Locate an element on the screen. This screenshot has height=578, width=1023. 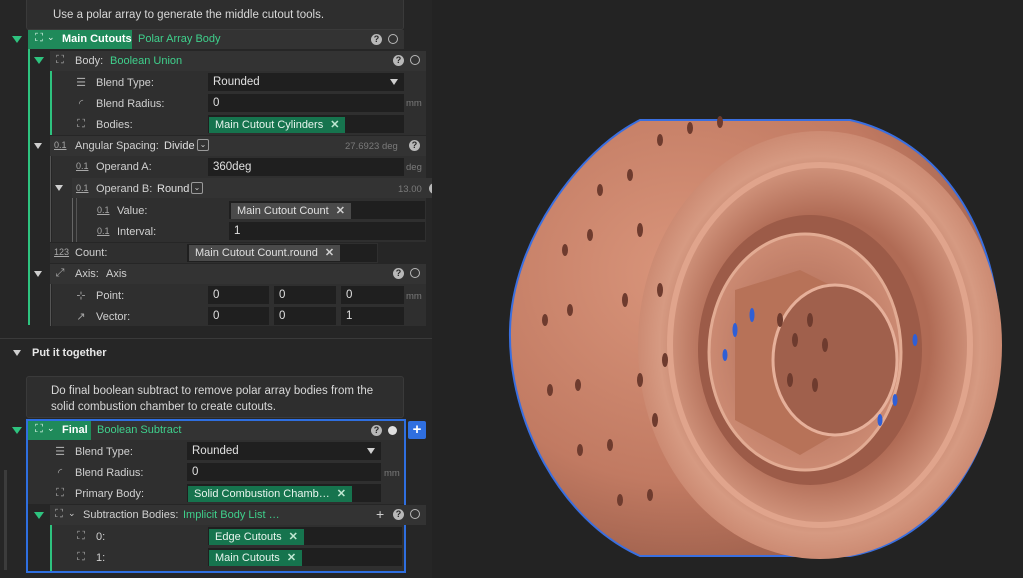
body-header is located at coordinates (238, 61).